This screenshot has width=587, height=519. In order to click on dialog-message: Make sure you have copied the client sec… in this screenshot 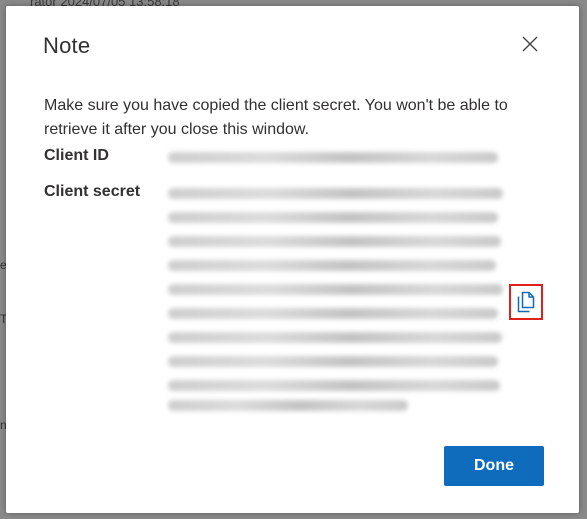, I will do `click(276, 117)`.